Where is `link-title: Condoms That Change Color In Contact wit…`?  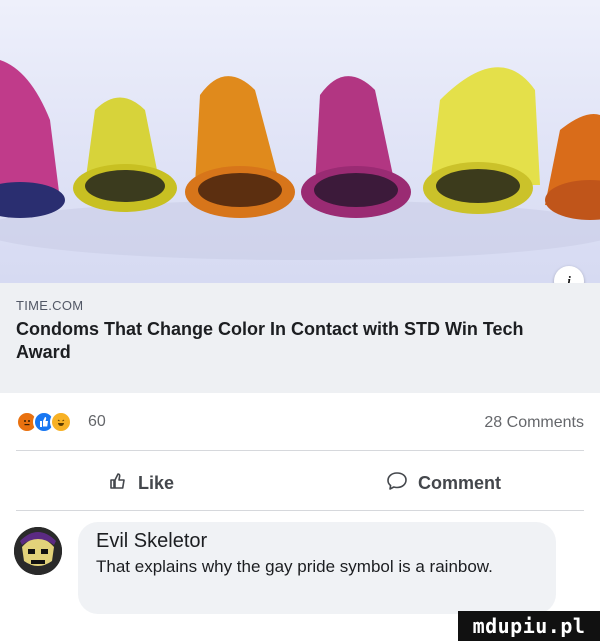 link-title: Condoms That Change Color In Contact wit… is located at coordinates (296, 341).